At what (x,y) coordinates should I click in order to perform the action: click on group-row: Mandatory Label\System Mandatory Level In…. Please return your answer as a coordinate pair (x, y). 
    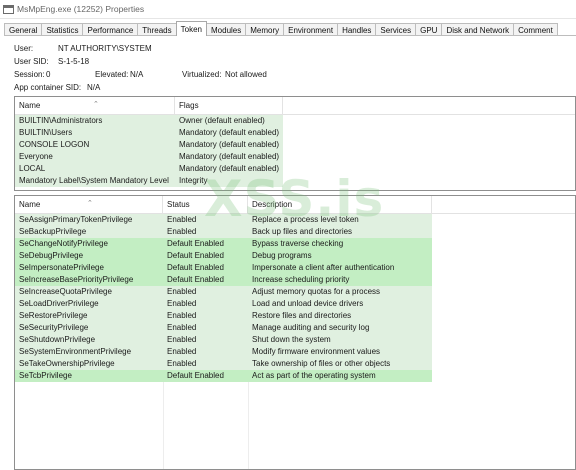
    Looking at the image, I should click on (149, 181).